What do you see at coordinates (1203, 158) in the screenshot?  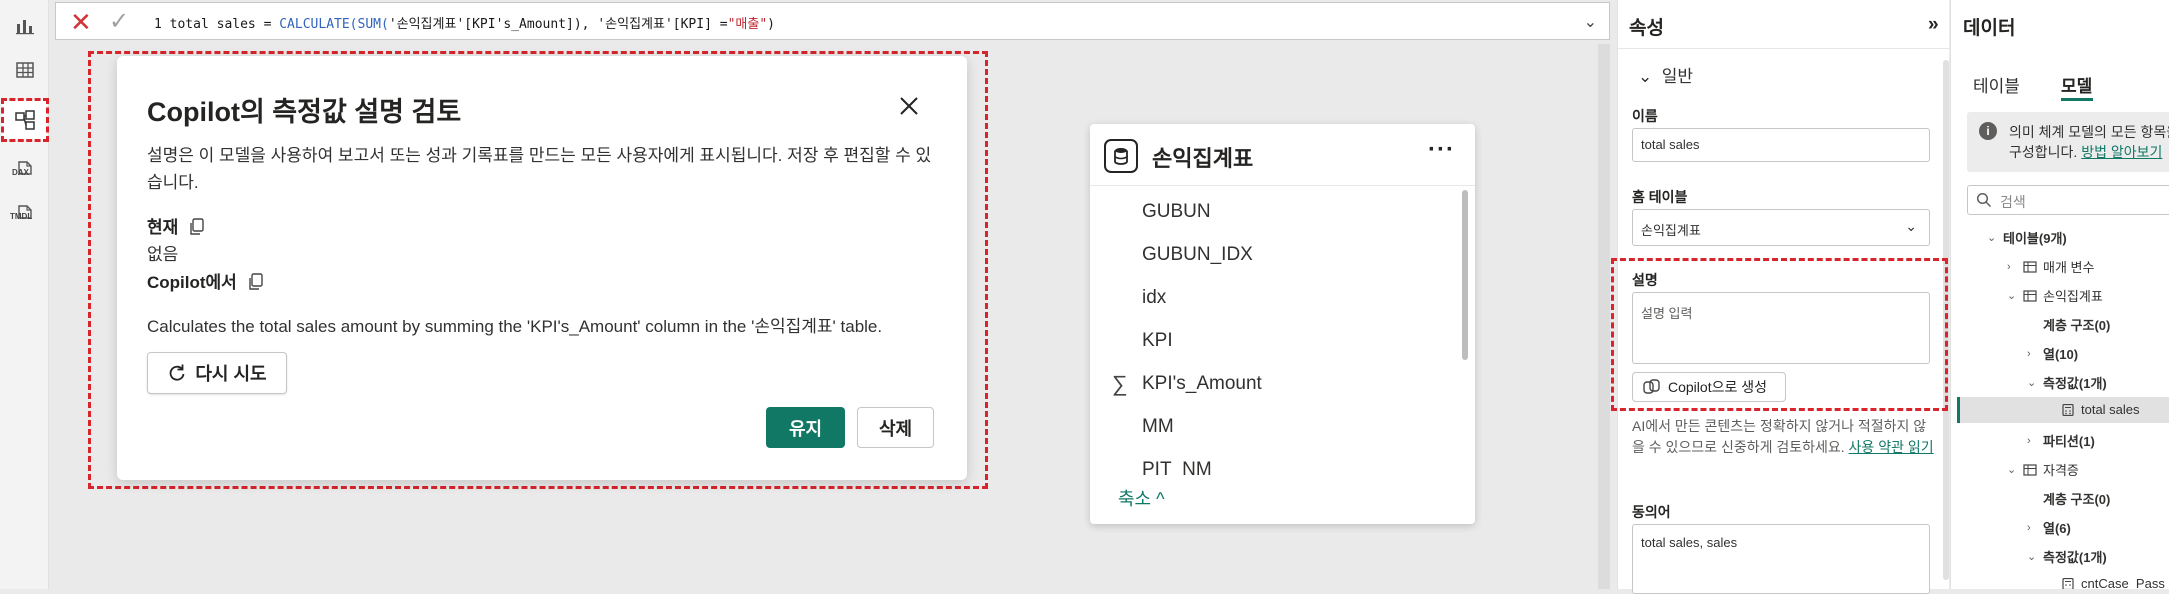 I see `table-name: 손익집계표` at bounding box center [1203, 158].